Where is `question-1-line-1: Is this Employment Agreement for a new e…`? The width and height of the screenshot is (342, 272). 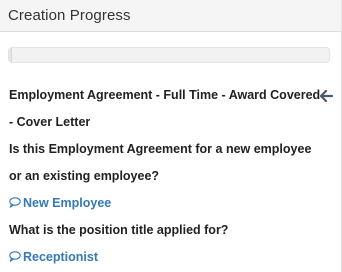
question-1-line-1: Is this Employment Agreement for a new e… is located at coordinates (171, 149).